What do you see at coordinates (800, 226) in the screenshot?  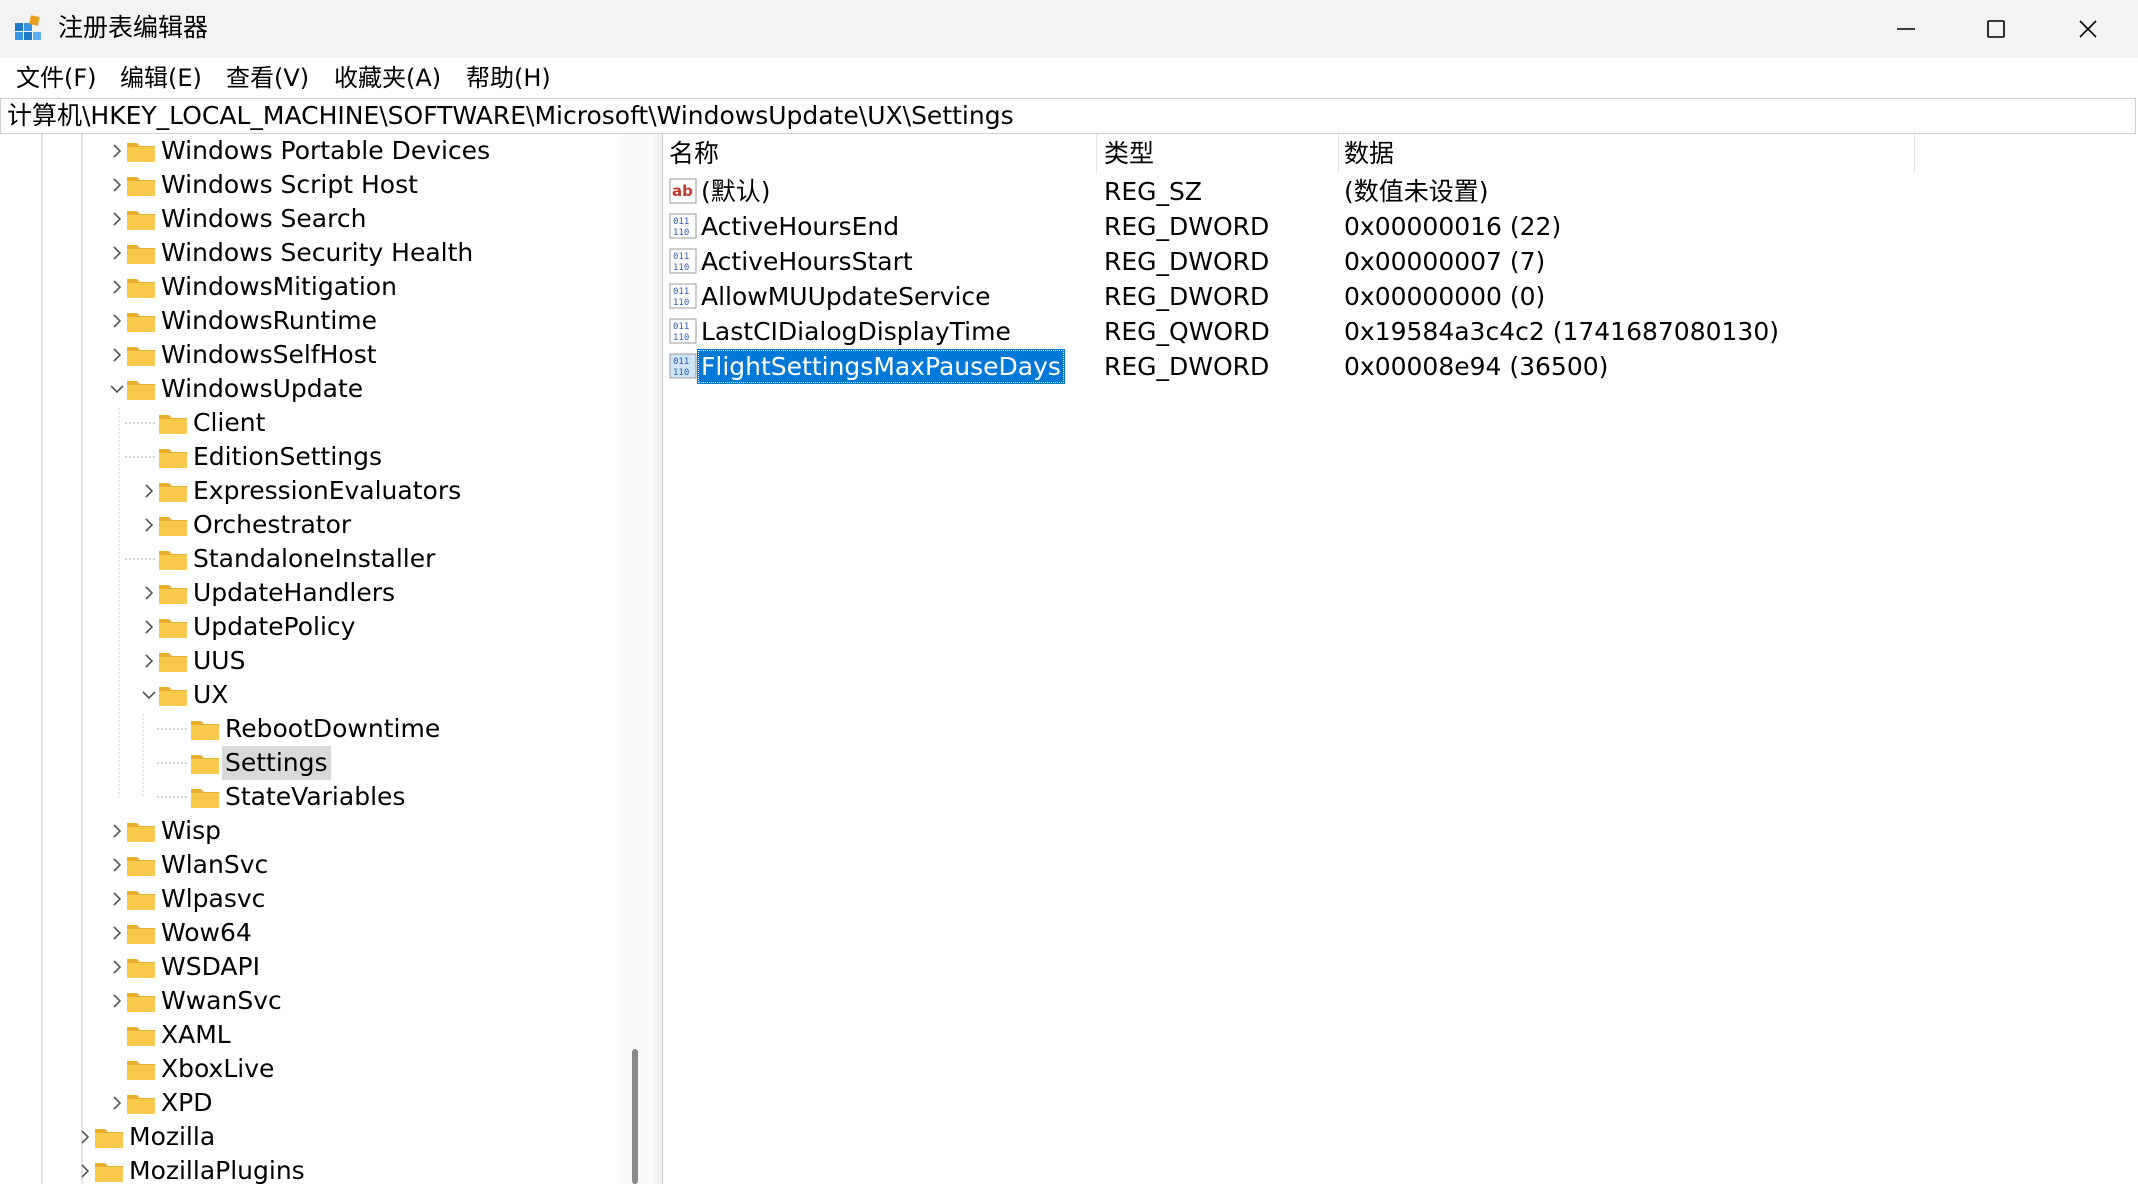 I see `value-name: ActiveHoursEnd` at bounding box center [800, 226].